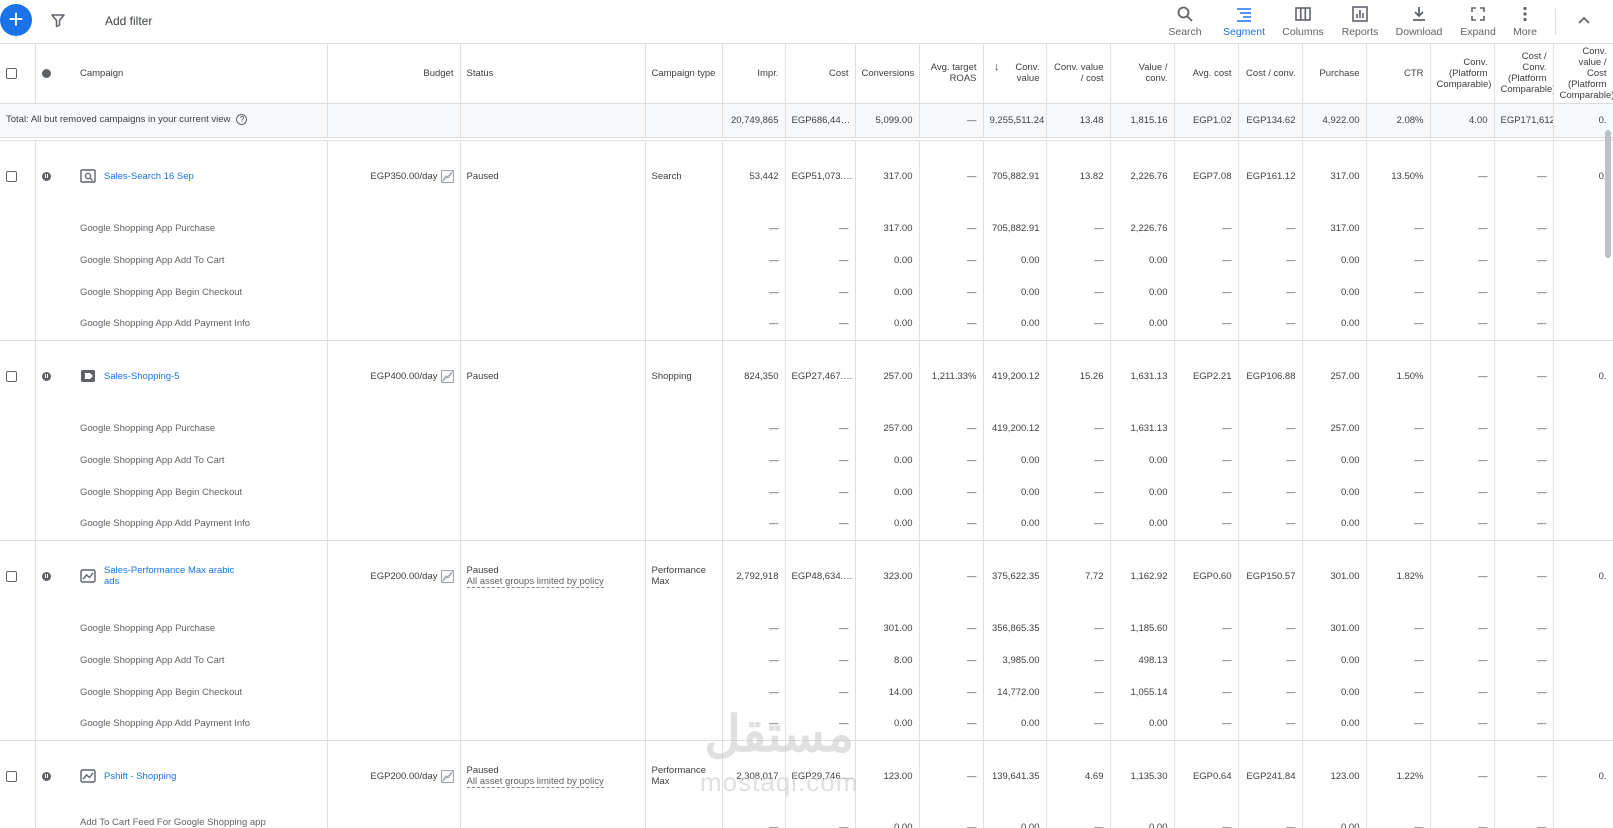  I want to click on col-conv-value: ↓ Conv. value, so click(1015, 74).